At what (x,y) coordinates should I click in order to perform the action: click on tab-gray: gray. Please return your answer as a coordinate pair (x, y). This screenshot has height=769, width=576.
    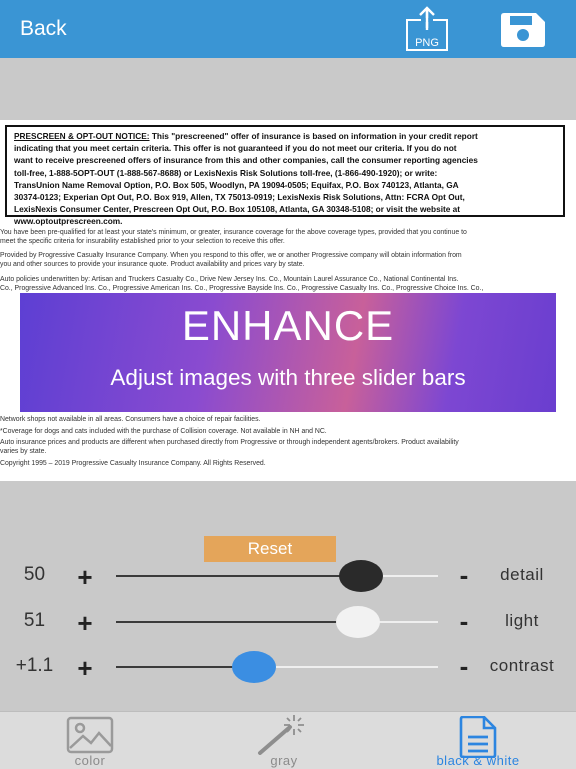
    Looking at the image, I should click on (284, 740).